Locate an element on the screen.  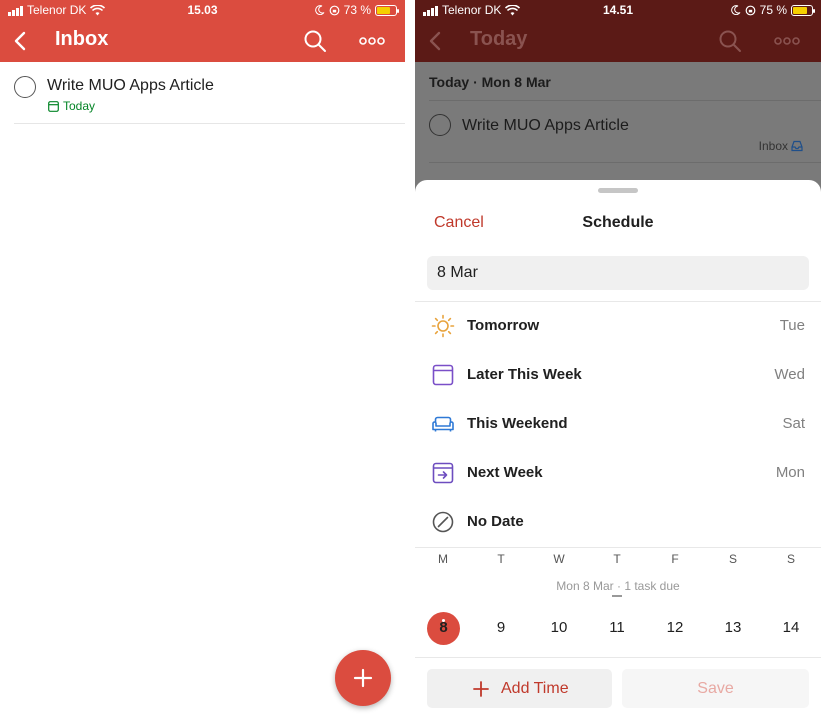
option-day: Sat is located at coordinates (793, 423).